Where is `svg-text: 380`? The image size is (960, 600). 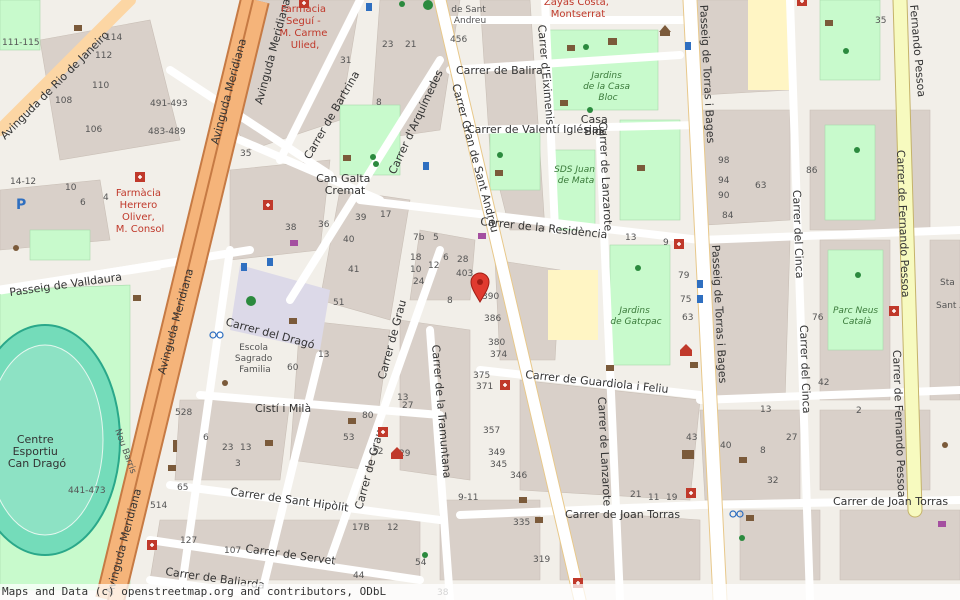
svg-text: 380 is located at coordinates (496, 343).